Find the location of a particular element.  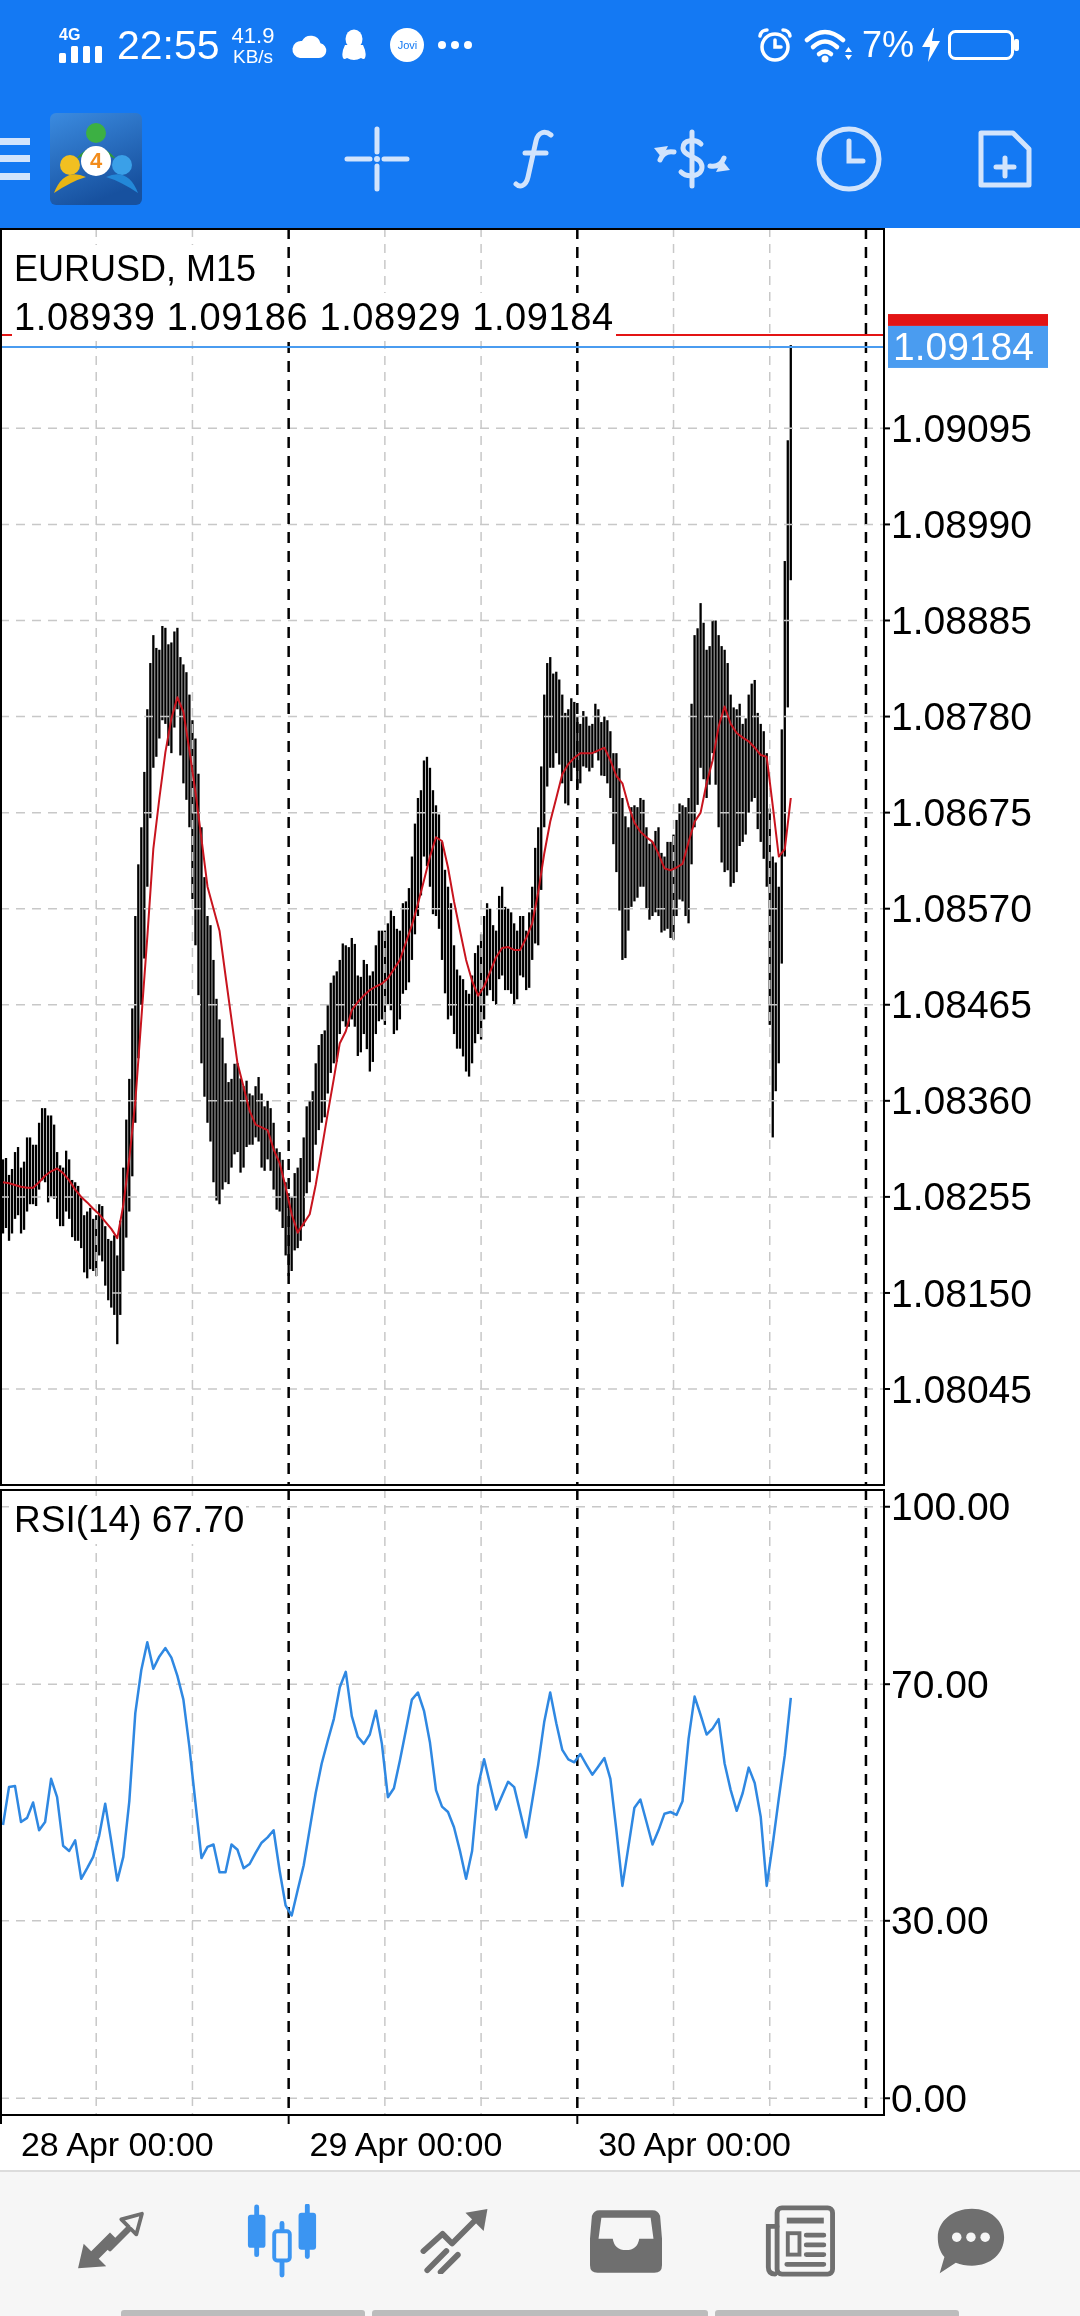

rsi-axis-label: 100.00 is located at coordinates (951, 1509).